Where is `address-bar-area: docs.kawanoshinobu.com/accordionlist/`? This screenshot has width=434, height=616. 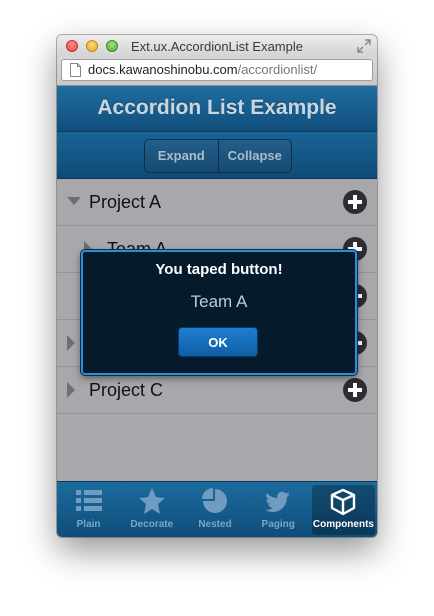
address-bar-area: docs.kawanoshinobu.com/accordionlist/ is located at coordinates (217, 71).